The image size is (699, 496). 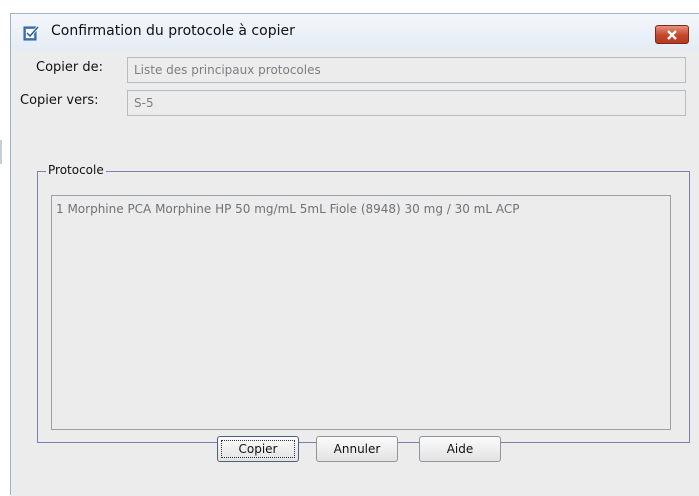 I want to click on cancel-button-label: Annuler, so click(x=357, y=449).